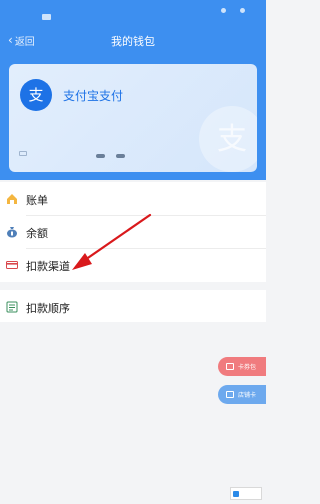  I want to click on ticket-icon, so click(230, 366).